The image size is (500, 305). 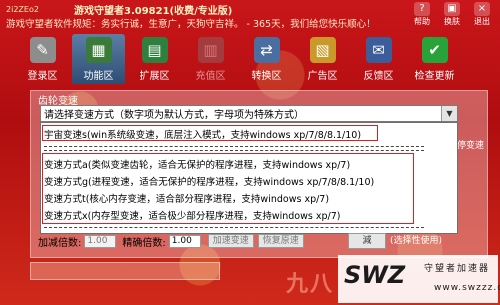 What do you see at coordinates (434, 76) in the screenshot?
I see `tab-update-label: 检查更新` at bounding box center [434, 76].